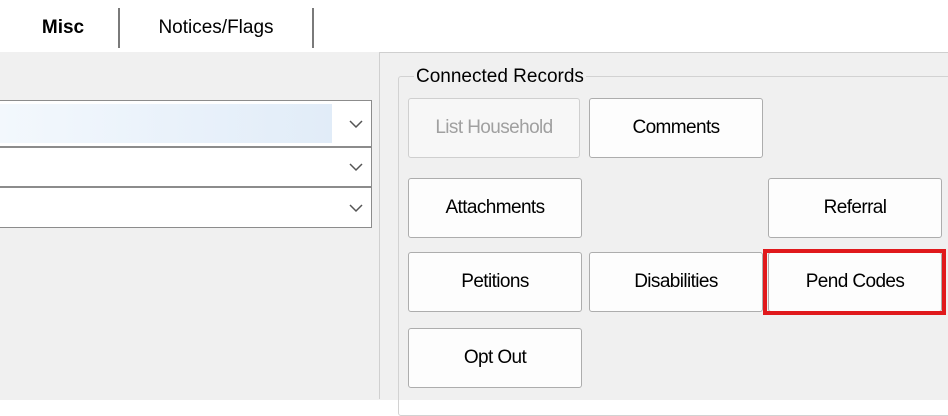 This screenshot has height=416, width=948. Describe the element at coordinates (676, 282) in the screenshot. I see `disabilities-button: Disabilities` at that location.